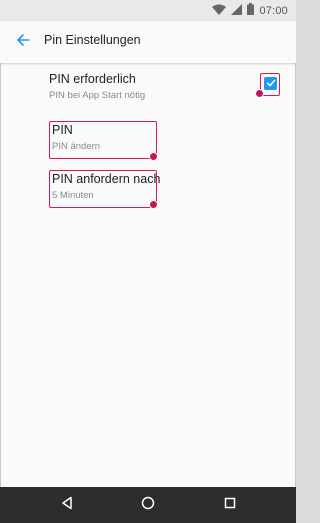  I want to click on nav-back-icon, so click(67, 505).